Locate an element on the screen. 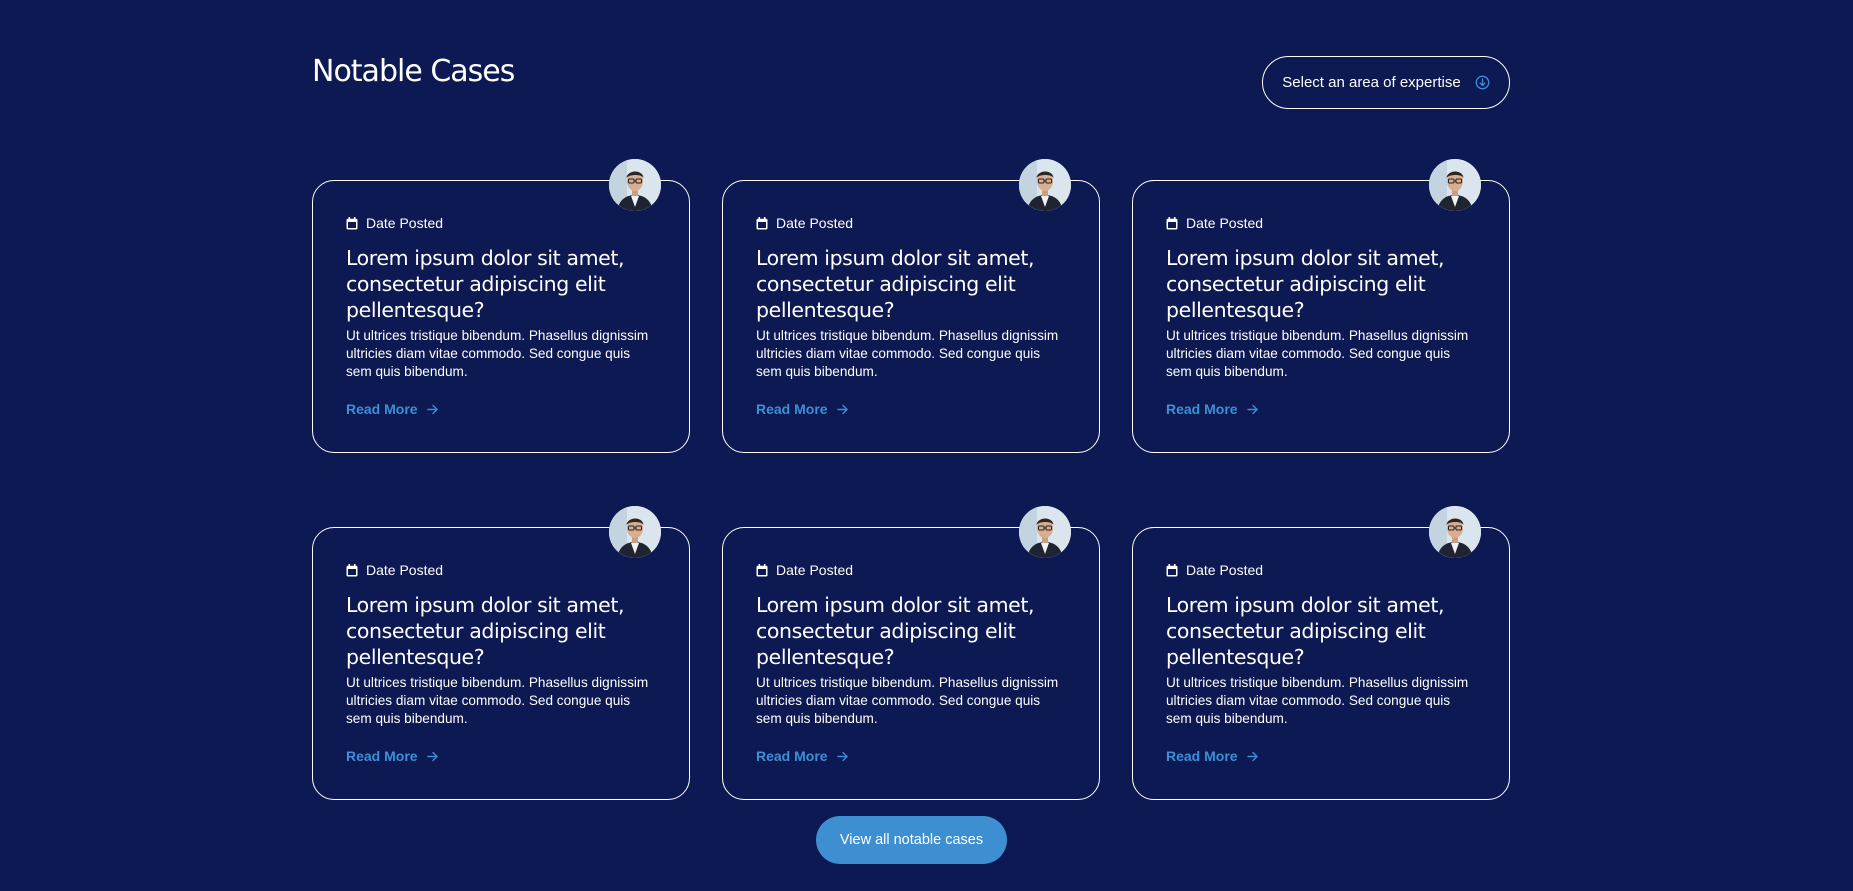 Image resolution: width=1853 pixels, height=891 pixels. expertise-filter-button: Select an area of expertise is located at coordinates (1386, 82).